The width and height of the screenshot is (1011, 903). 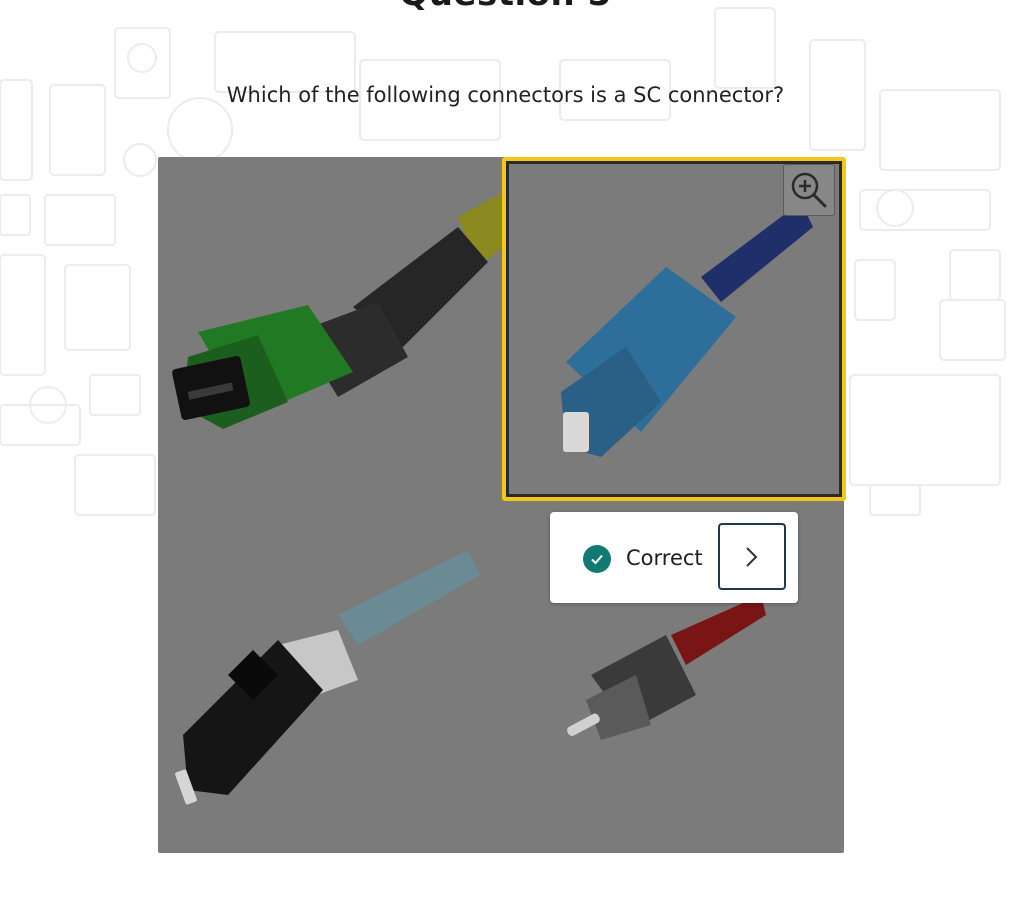 I want to click on option-mpo-connector, so click(x=329, y=331).